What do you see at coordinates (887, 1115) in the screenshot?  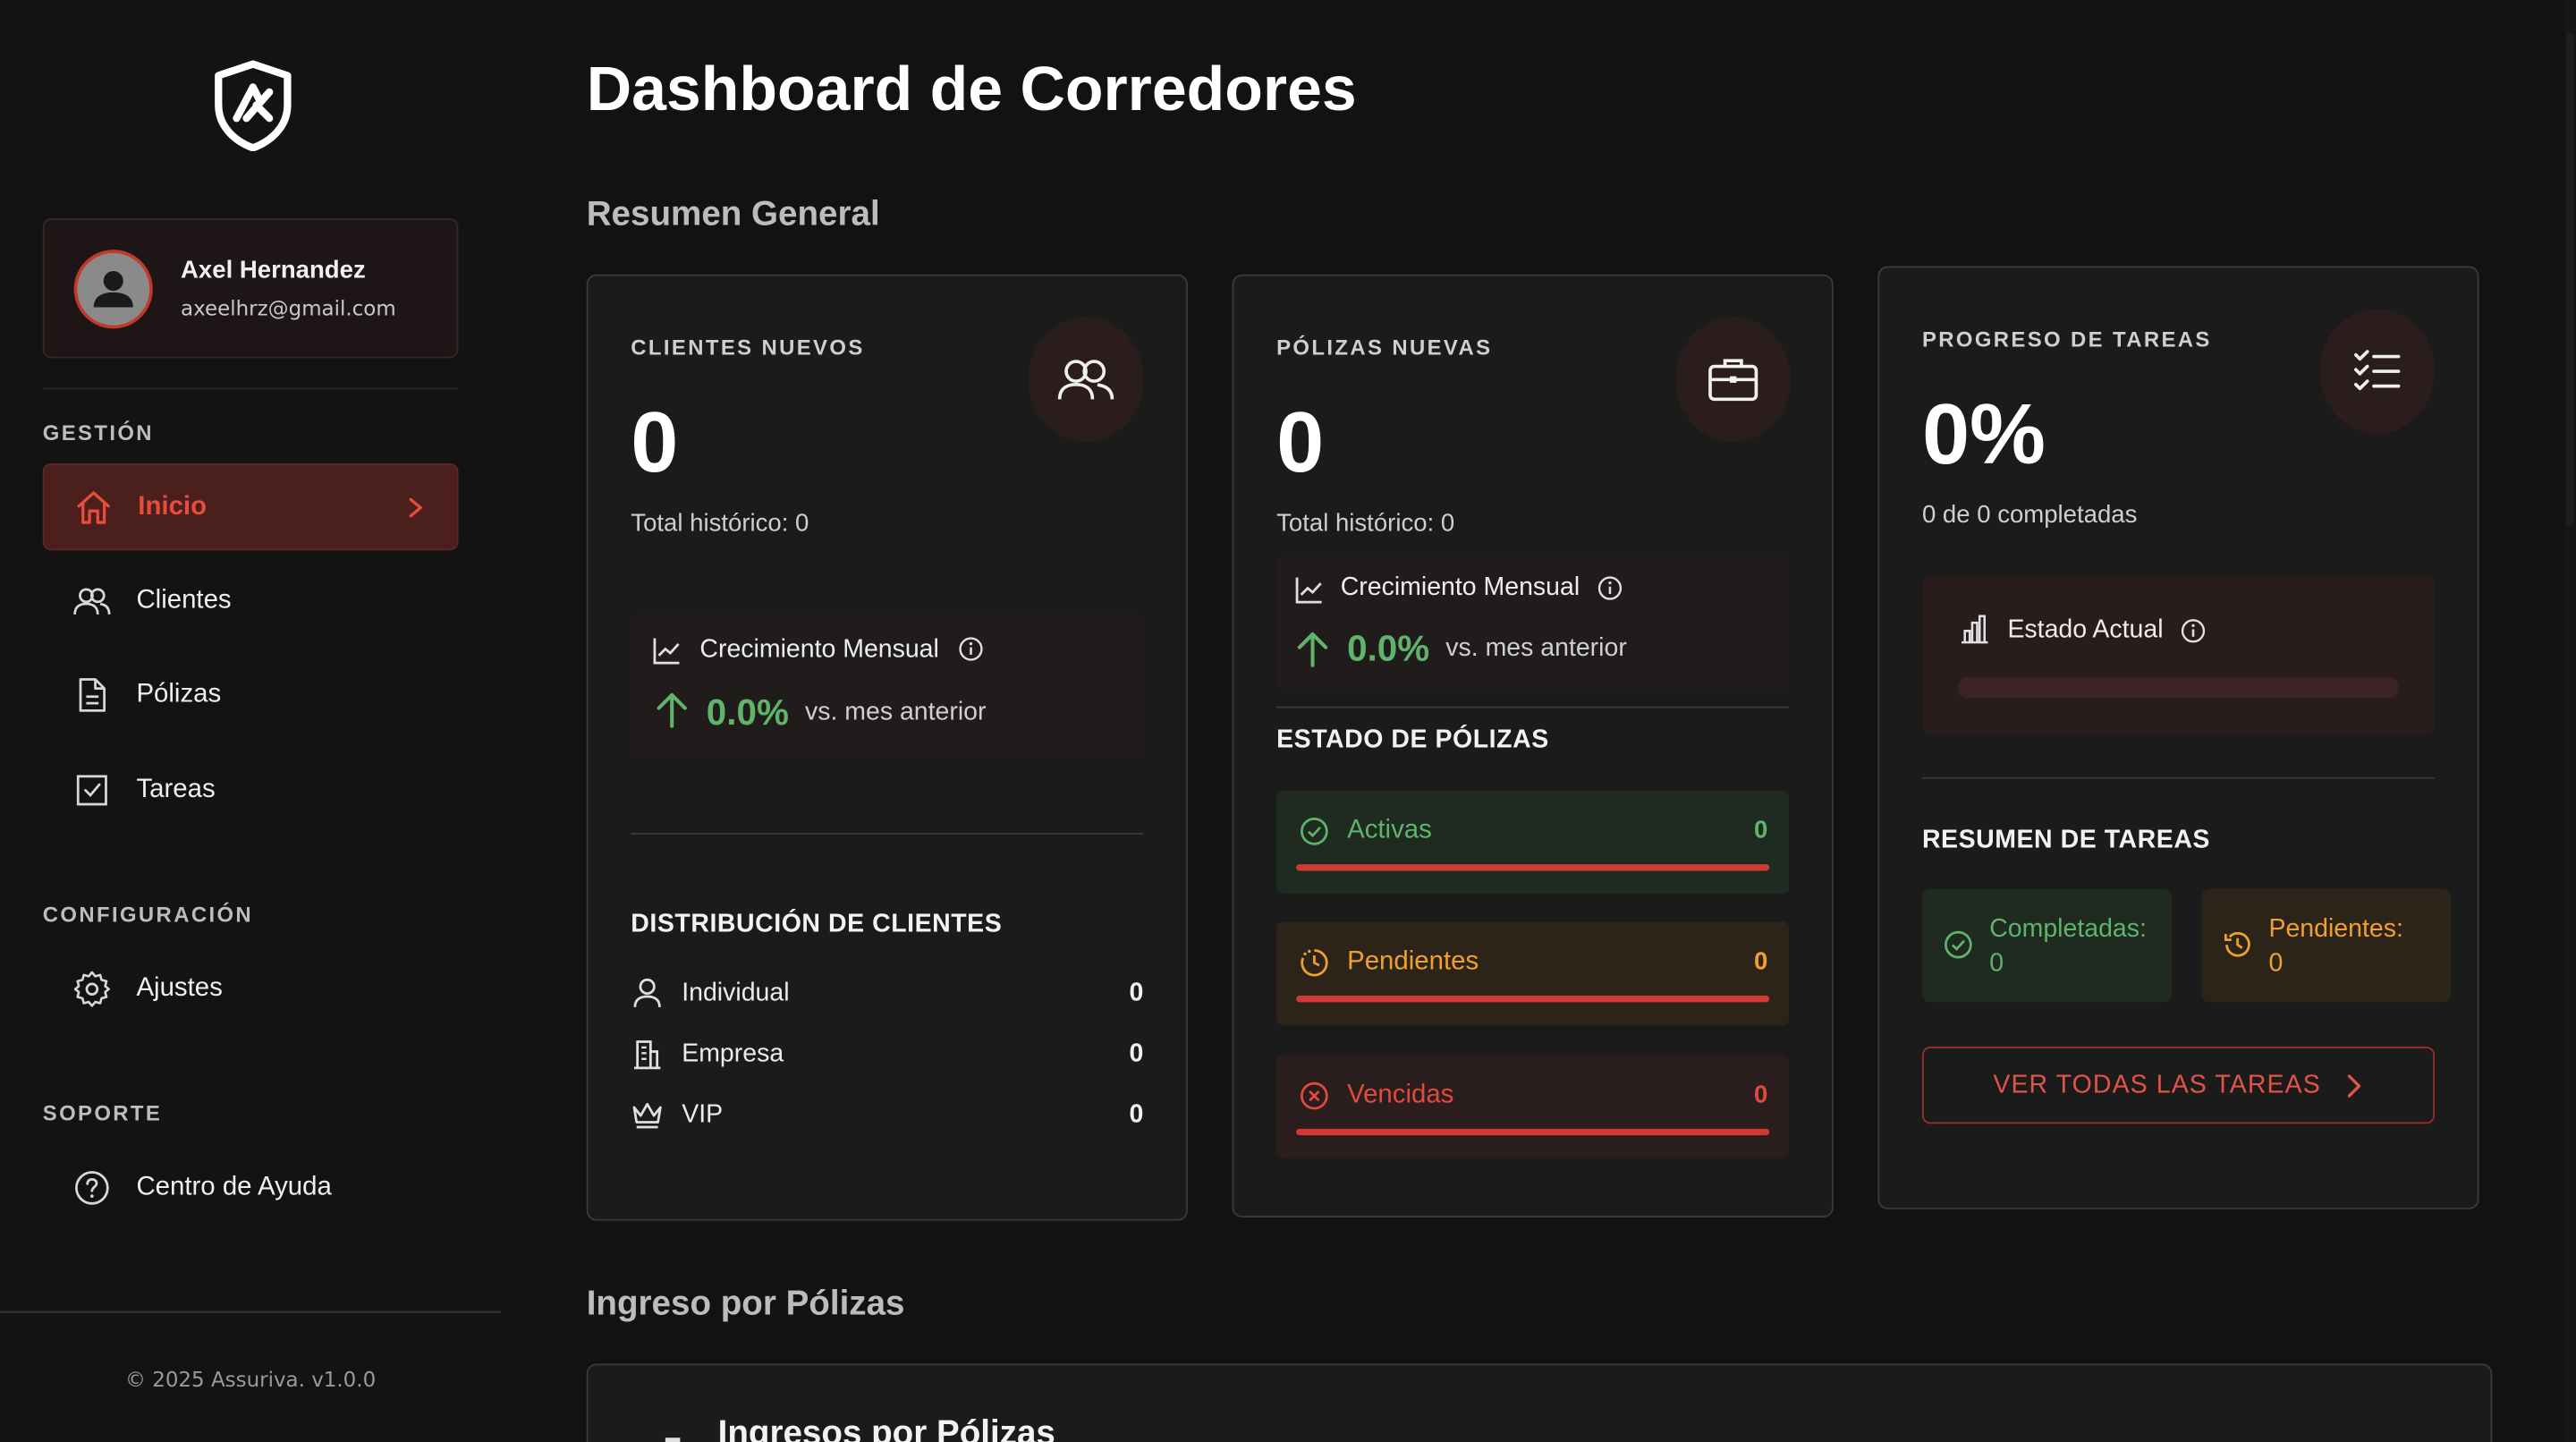 I see `distribution-row-vip: VIP 0` at bounding box center [887, 1115].